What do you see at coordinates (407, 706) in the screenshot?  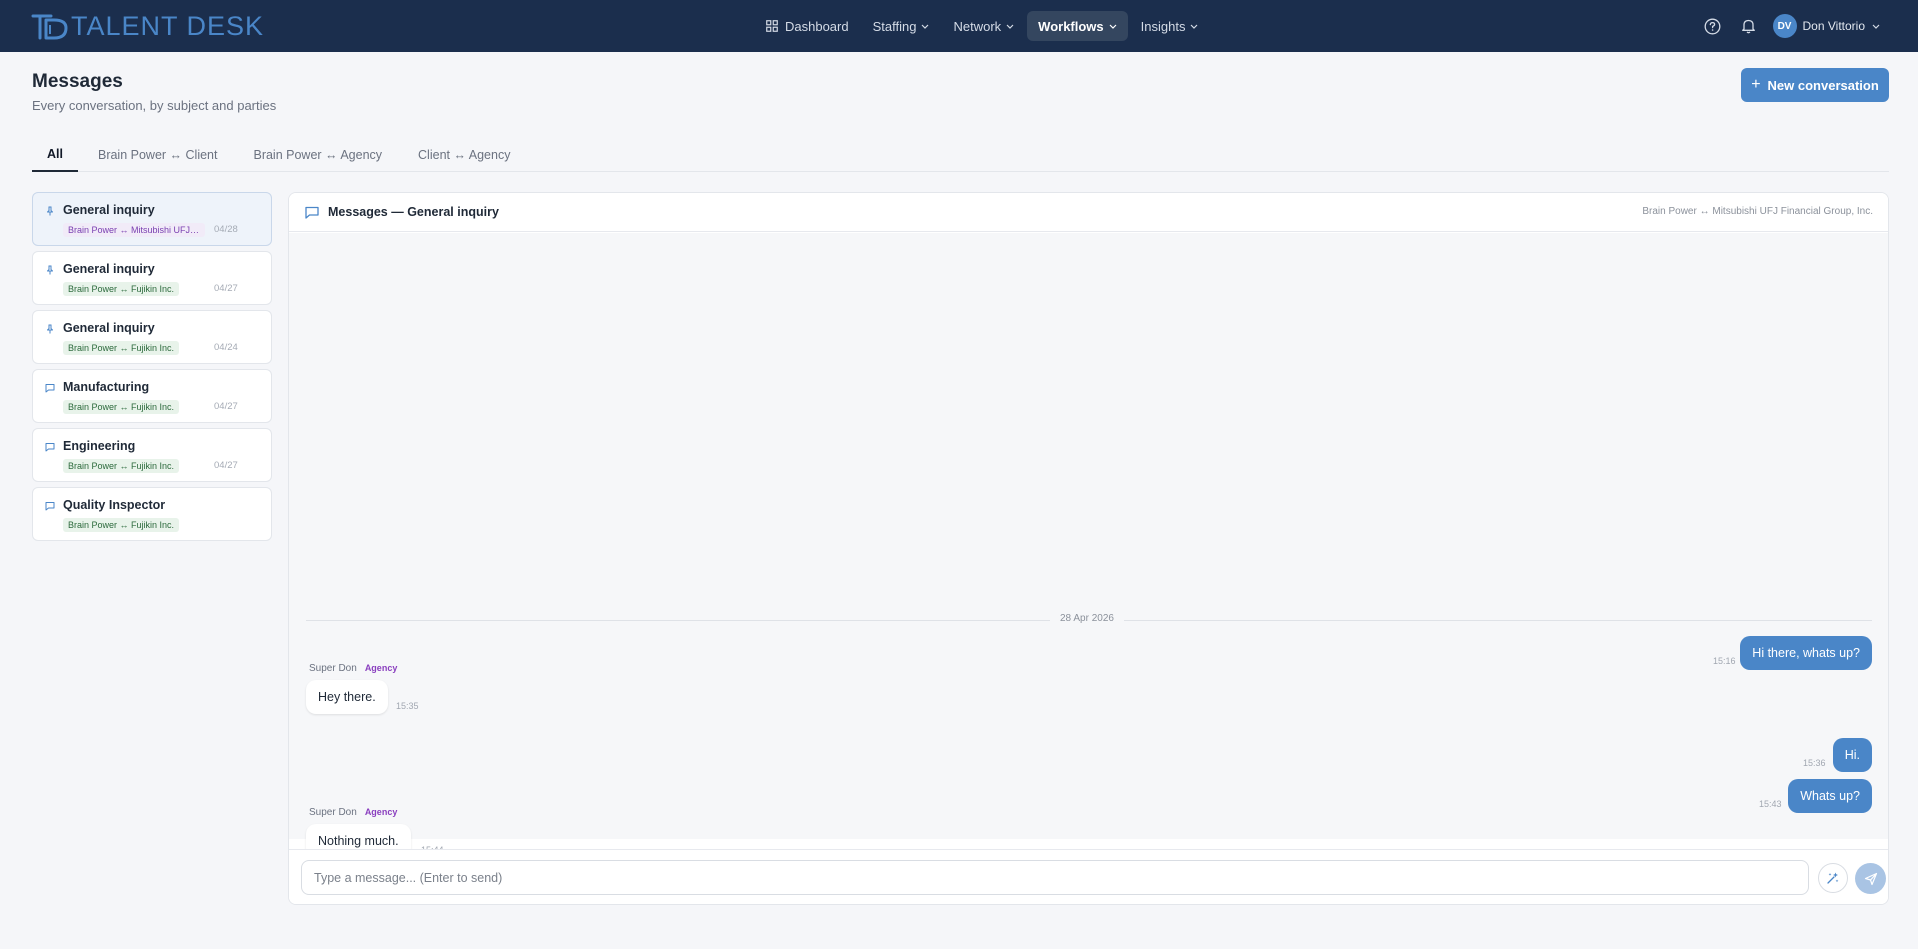 I see `message-time: 15:35` at bounding box center [407, 706].